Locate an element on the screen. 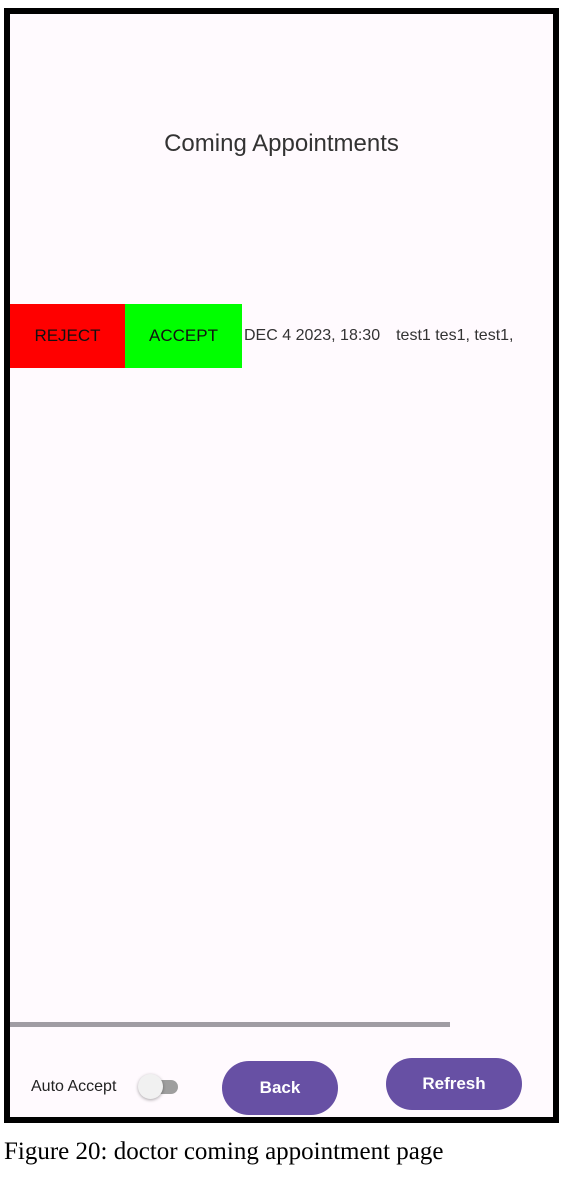  scroll-indicator is located at coordinates (230, 1024).